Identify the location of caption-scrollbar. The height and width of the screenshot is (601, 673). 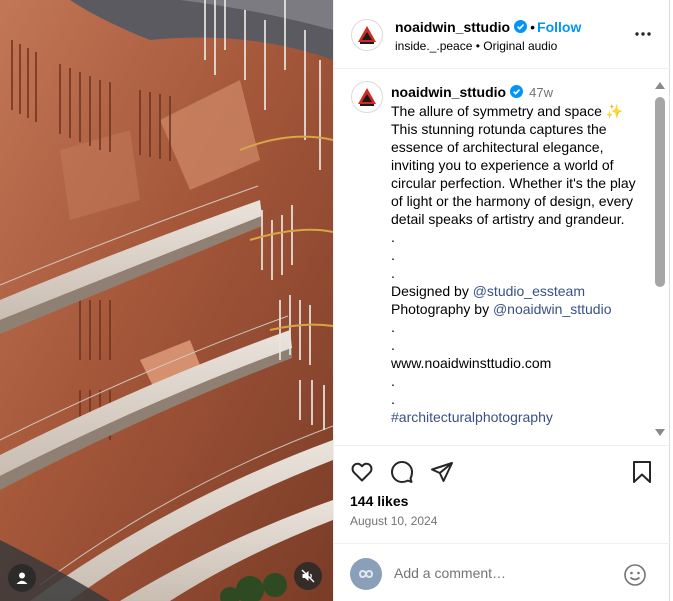
(660, 259).